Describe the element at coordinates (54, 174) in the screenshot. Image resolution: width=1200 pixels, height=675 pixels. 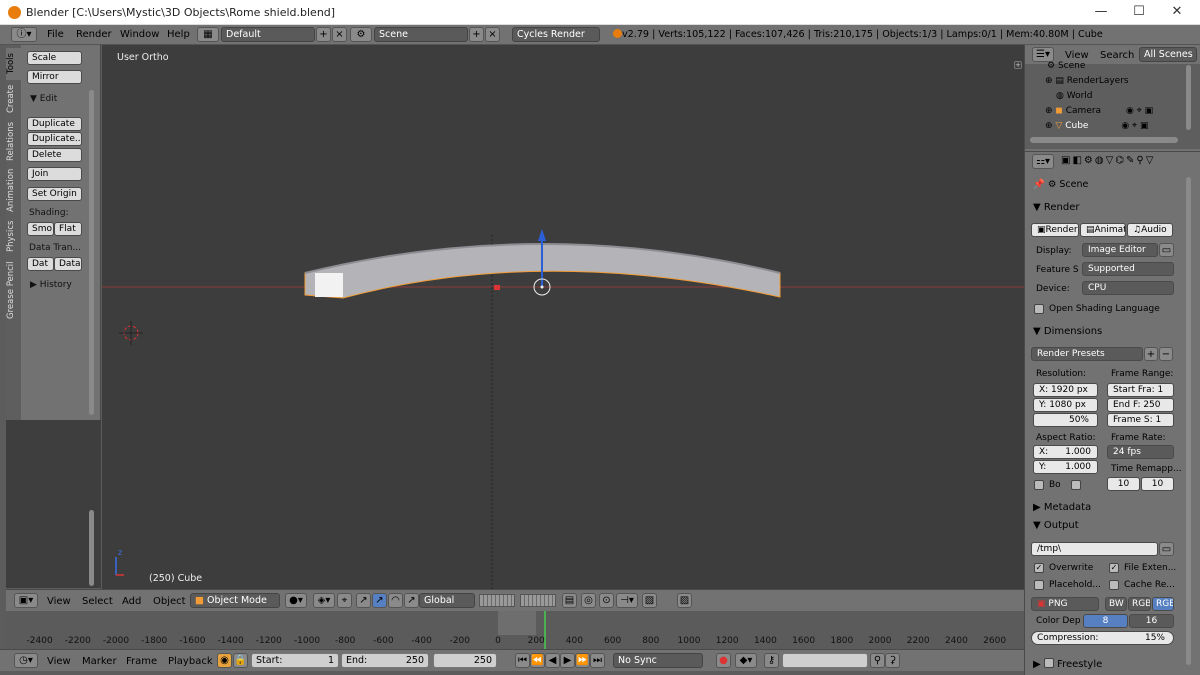
I see `join-button: Join` at that location.